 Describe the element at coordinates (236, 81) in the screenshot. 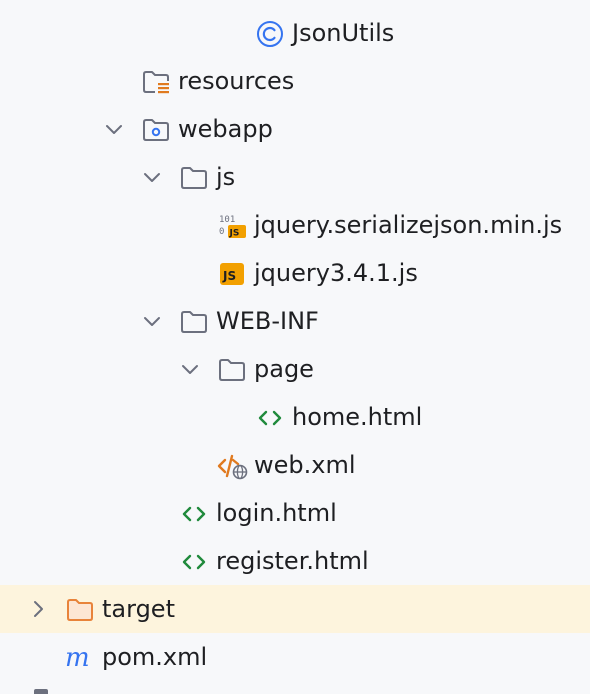

I see `tree-item-label: resources` at that location.